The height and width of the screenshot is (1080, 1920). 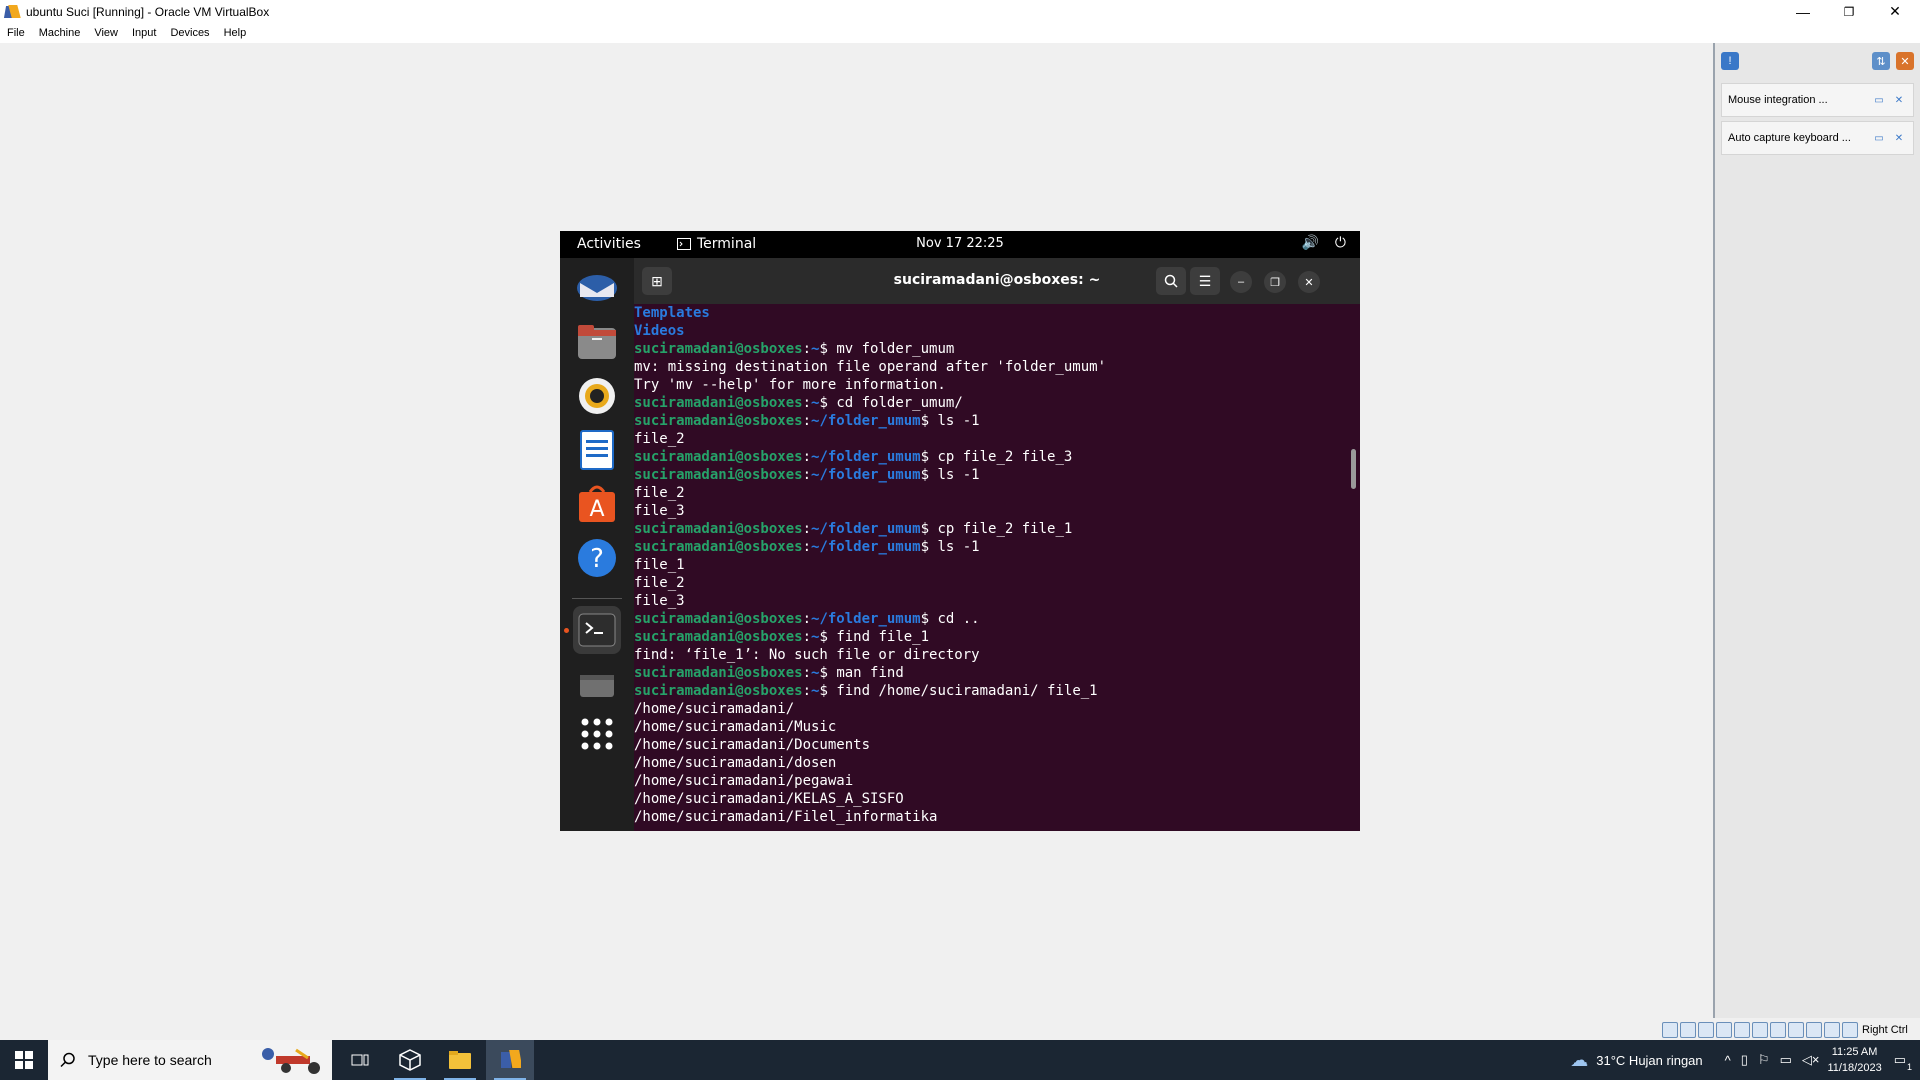 What do you see at coordinates (1854, 1068) in the screenshot?
I see `taskbar-date: 11/18/2023` at bounding box center [1854, 1068].